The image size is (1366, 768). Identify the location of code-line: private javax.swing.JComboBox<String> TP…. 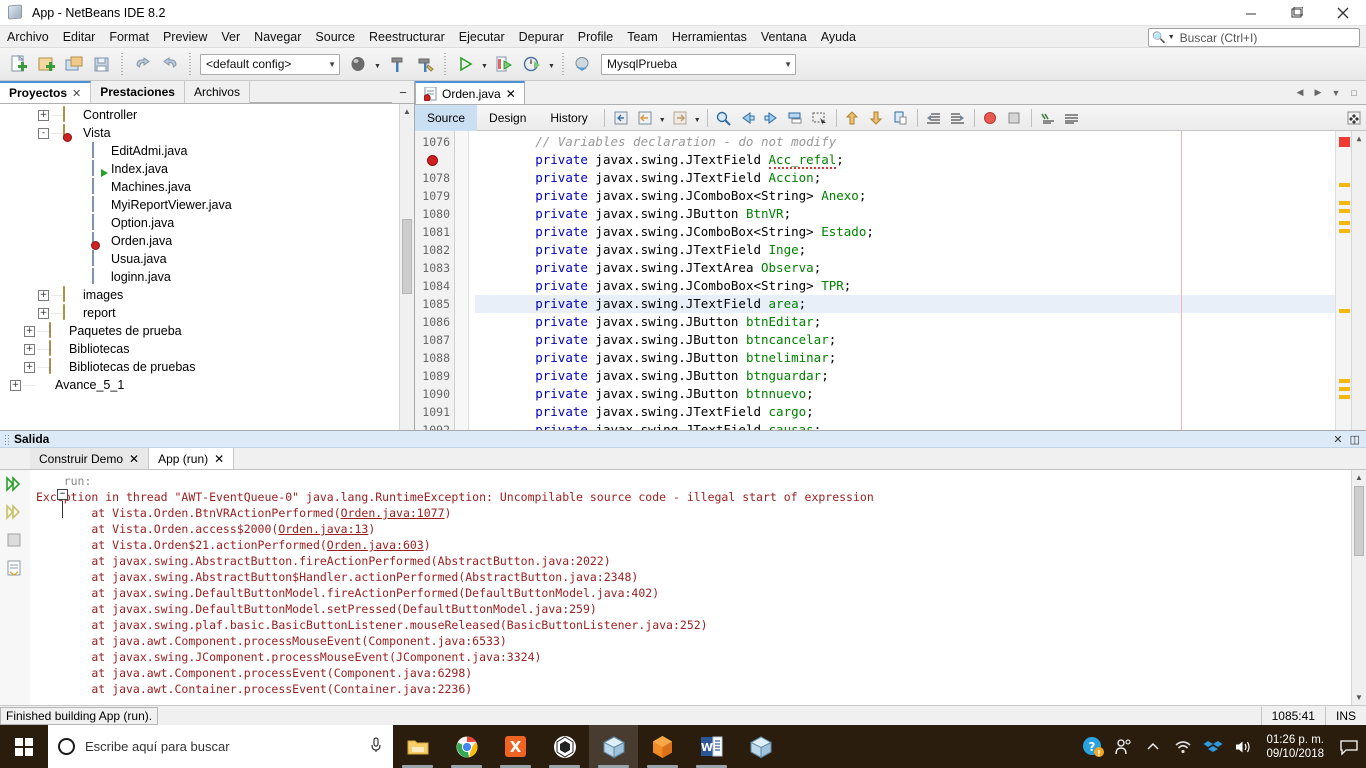
(905, 286).